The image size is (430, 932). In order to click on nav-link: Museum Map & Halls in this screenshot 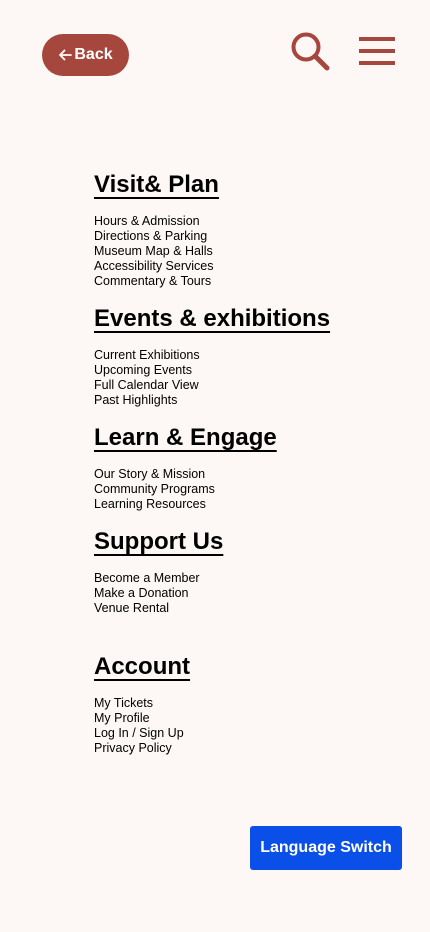, I will do `click(156, 251)`.